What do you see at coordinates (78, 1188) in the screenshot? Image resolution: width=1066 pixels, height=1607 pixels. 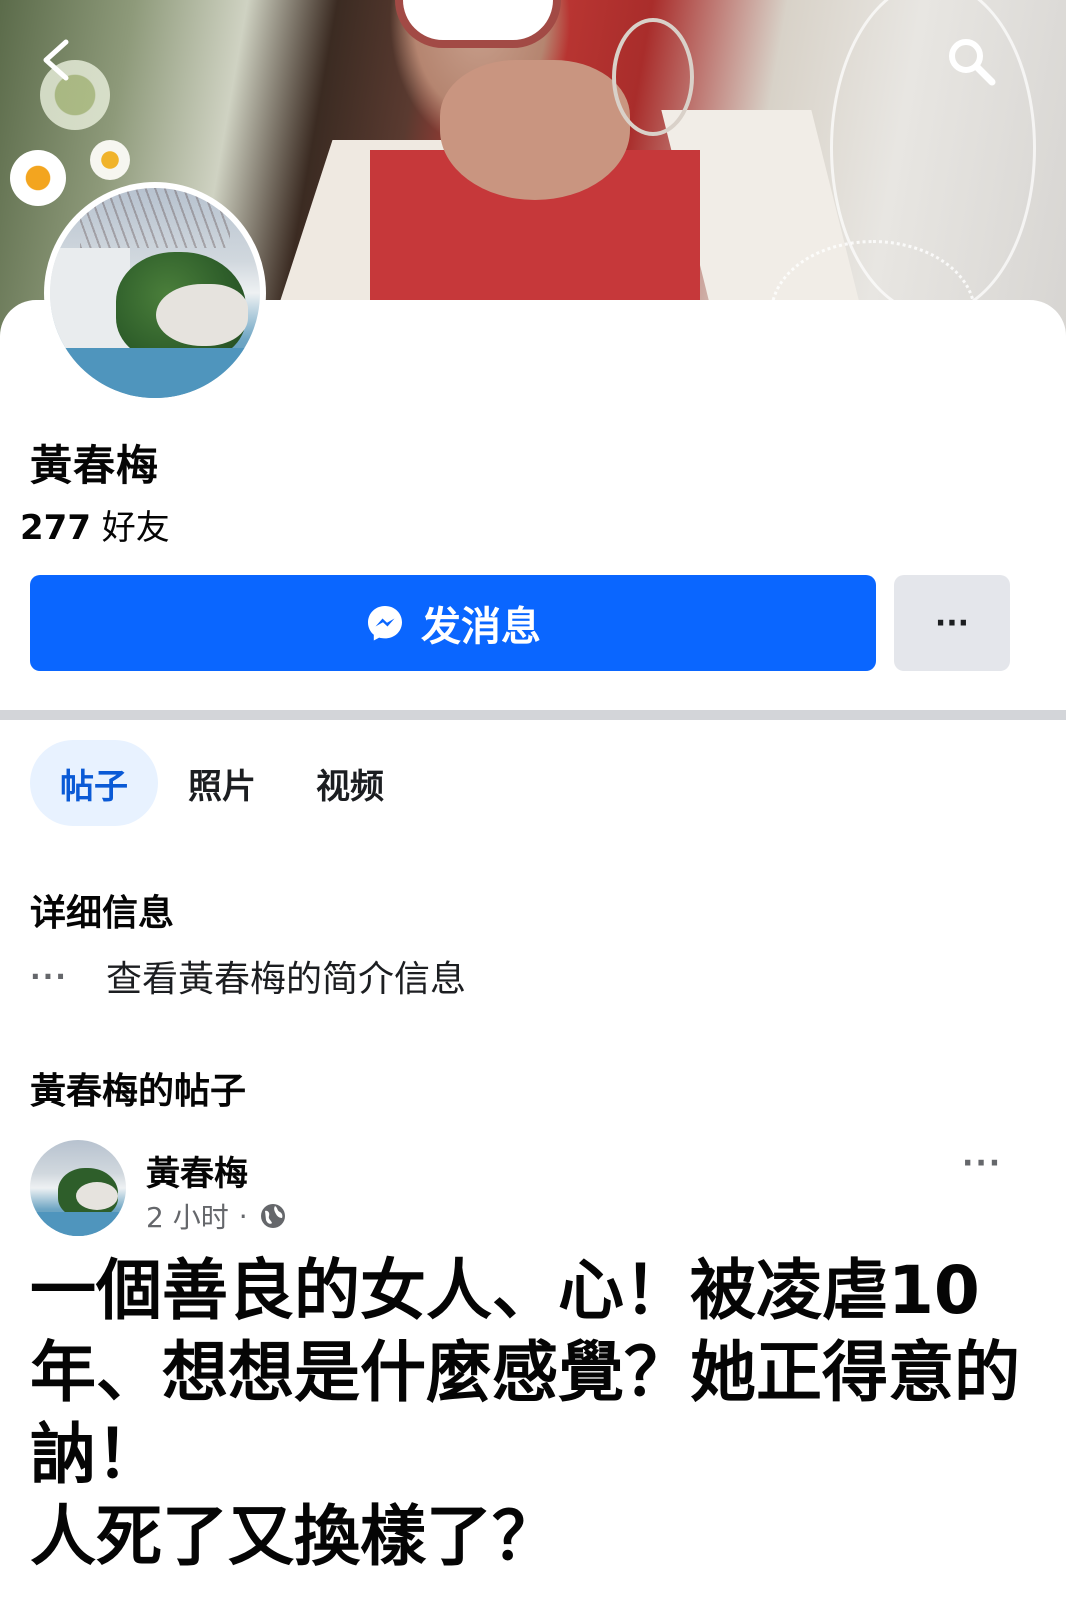 I see `post-author-avatar` at bounding box center [78, 1188].